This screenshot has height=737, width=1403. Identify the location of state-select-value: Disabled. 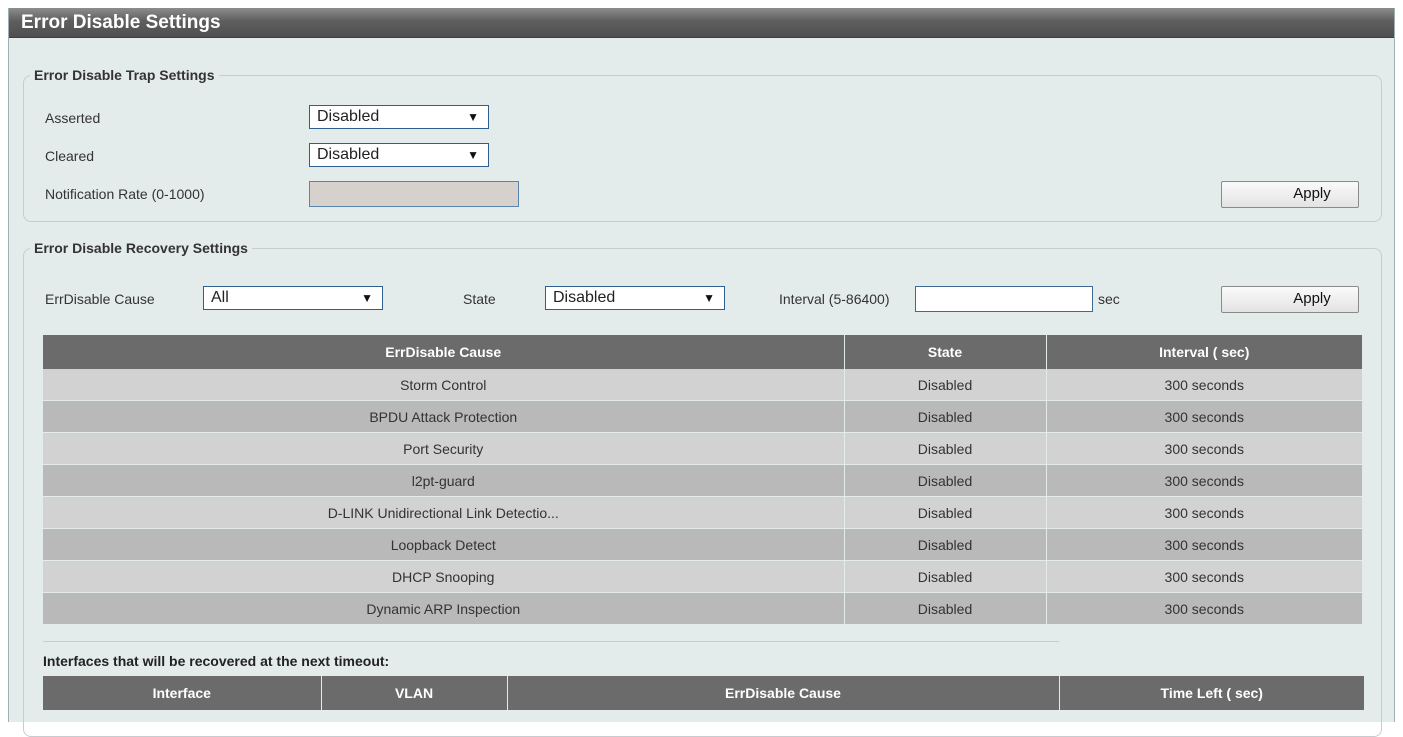
(584, 297).